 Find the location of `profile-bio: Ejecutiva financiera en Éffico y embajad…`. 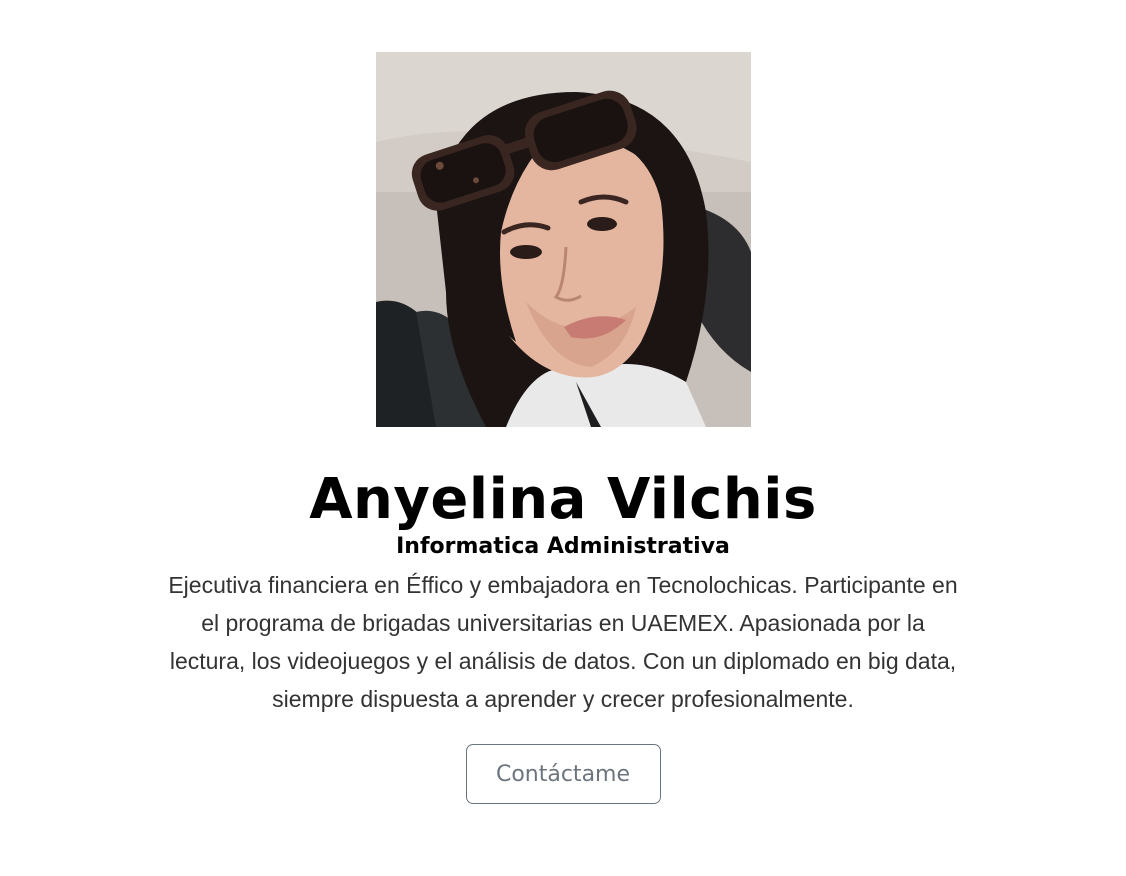

profile-bio: Ejecutiva financiera en Éffico y embajad… is located at coordinates (563, 642).